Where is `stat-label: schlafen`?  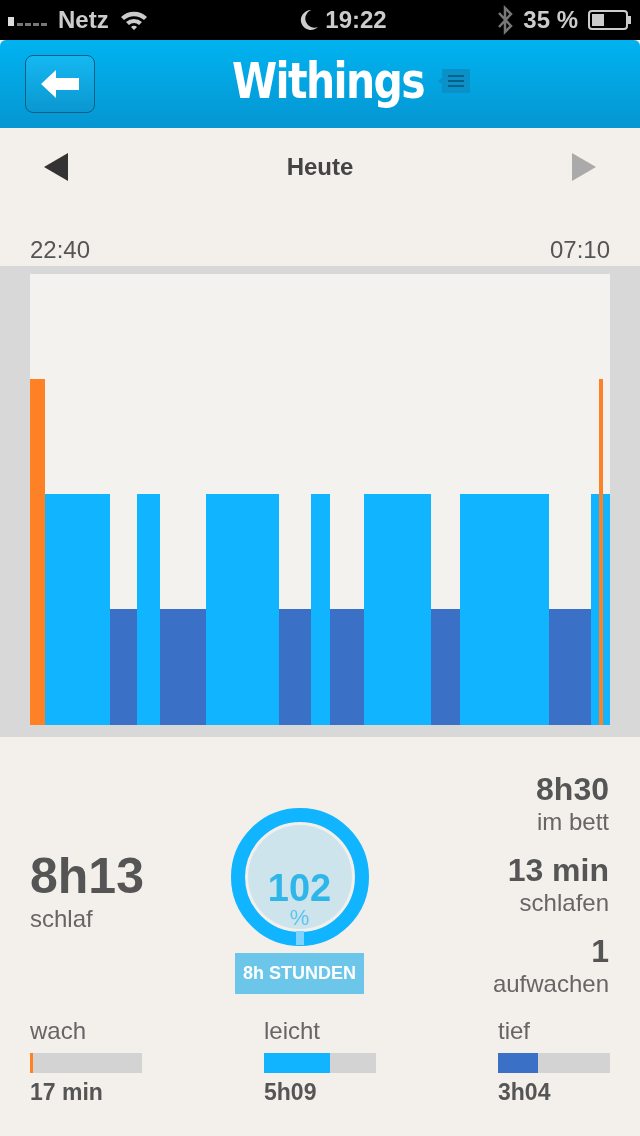
stat-label: schlafen is located at coordinates (564, 903).